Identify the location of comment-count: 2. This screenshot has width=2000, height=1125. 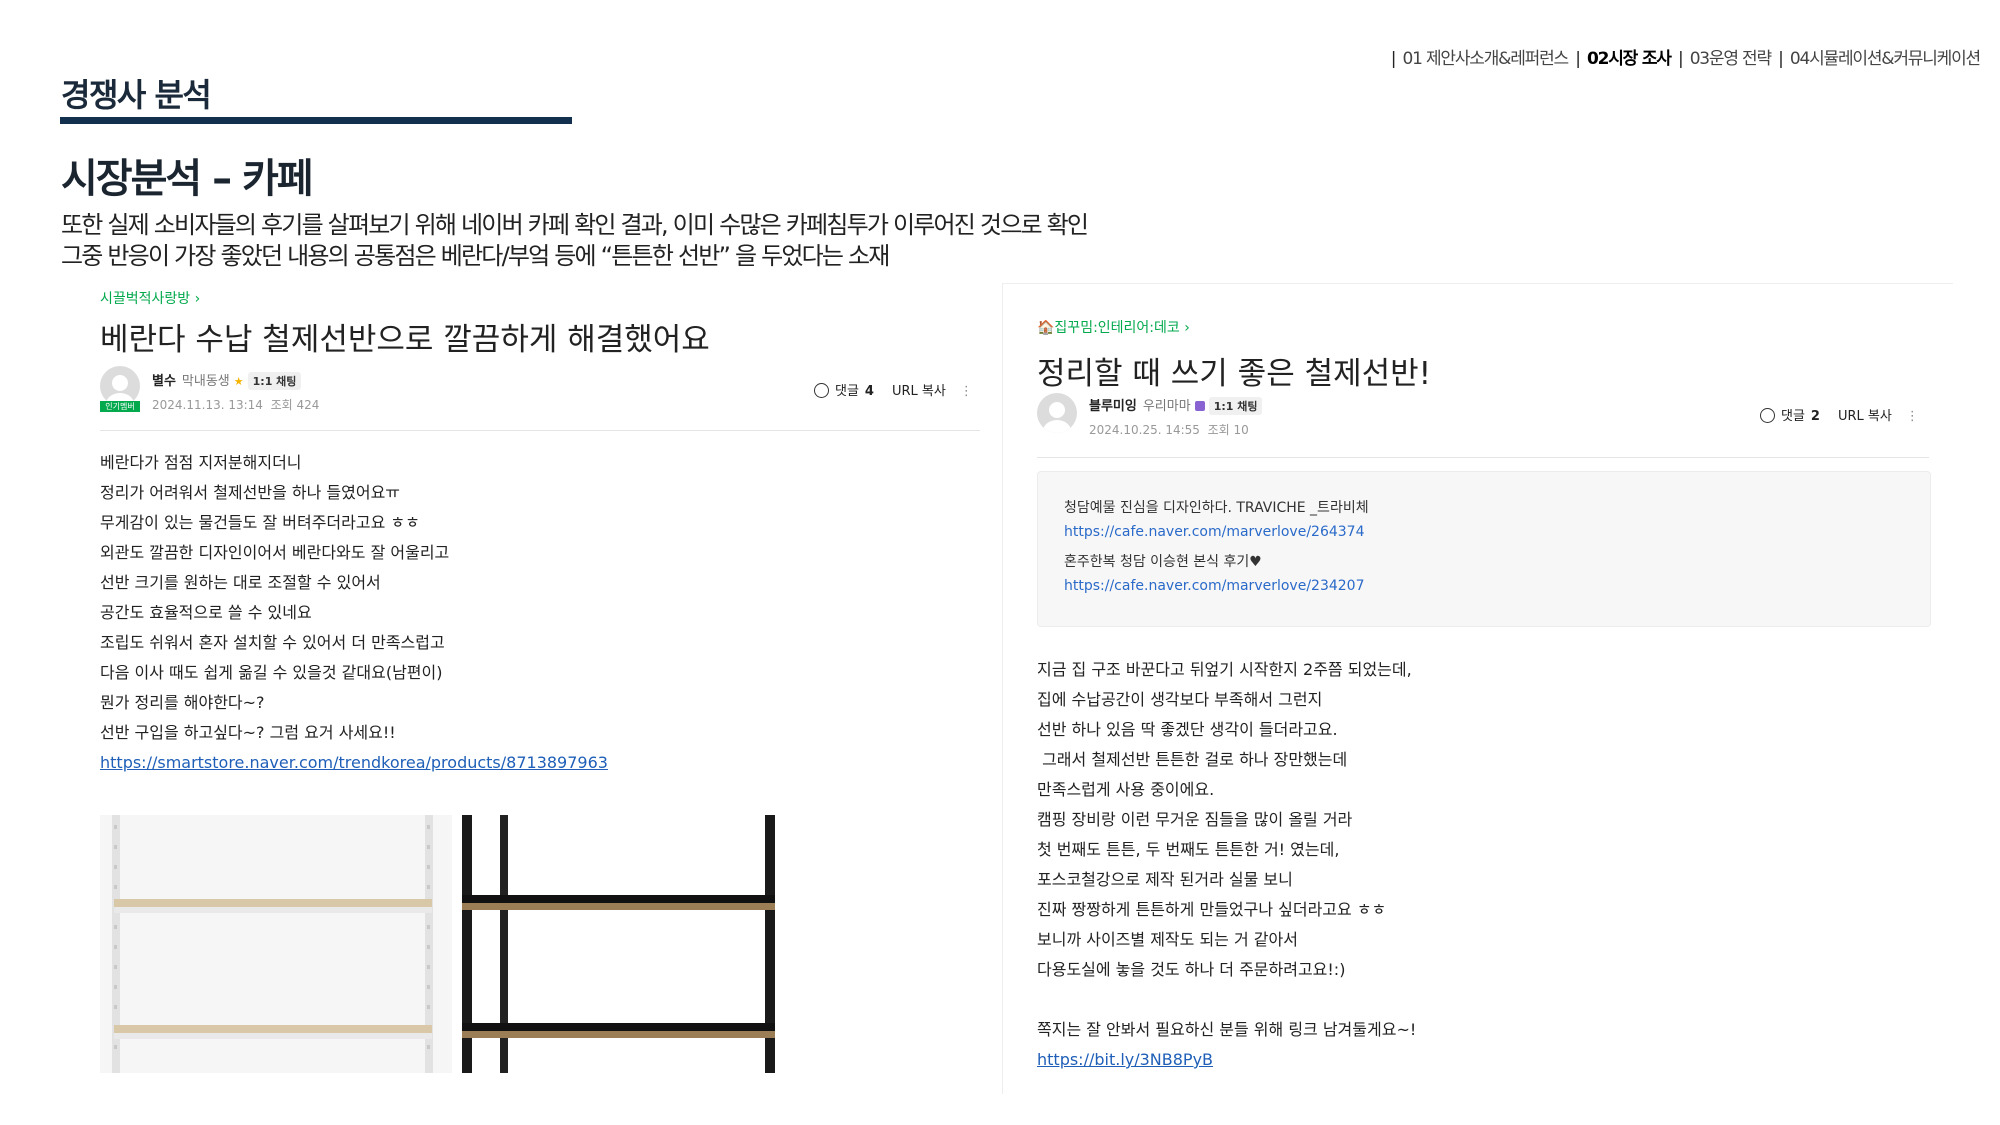
(1815, 416).